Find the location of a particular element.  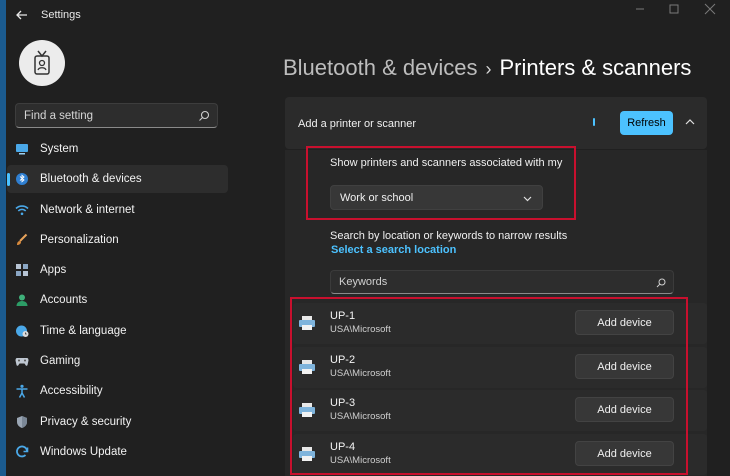

sidebar-item-label: Accessibility is located at coordinates (71, 391).